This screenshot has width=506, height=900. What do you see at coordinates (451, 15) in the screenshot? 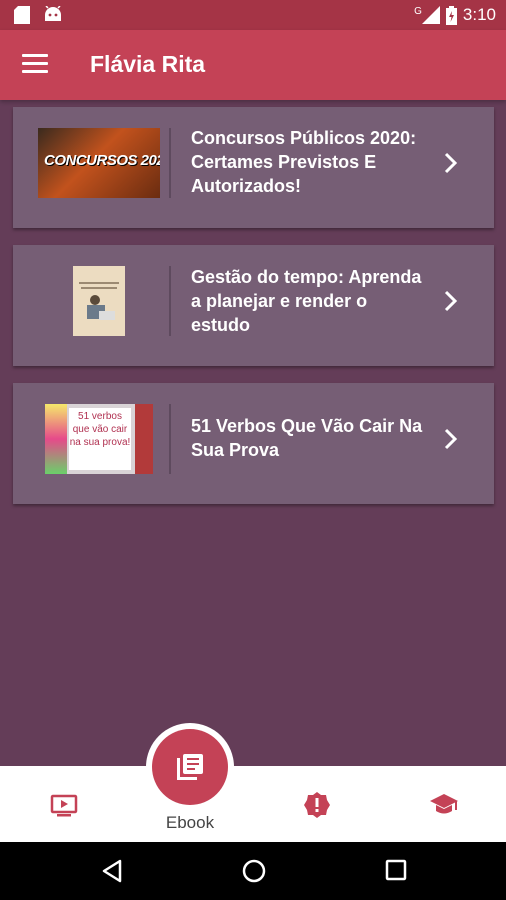
I see `battery-icon` at bounding box center [451, 15].